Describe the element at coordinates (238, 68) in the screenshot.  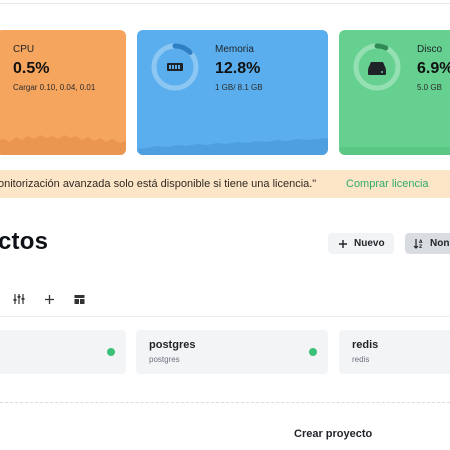
I see `memory-value: 12.8%` at that location.